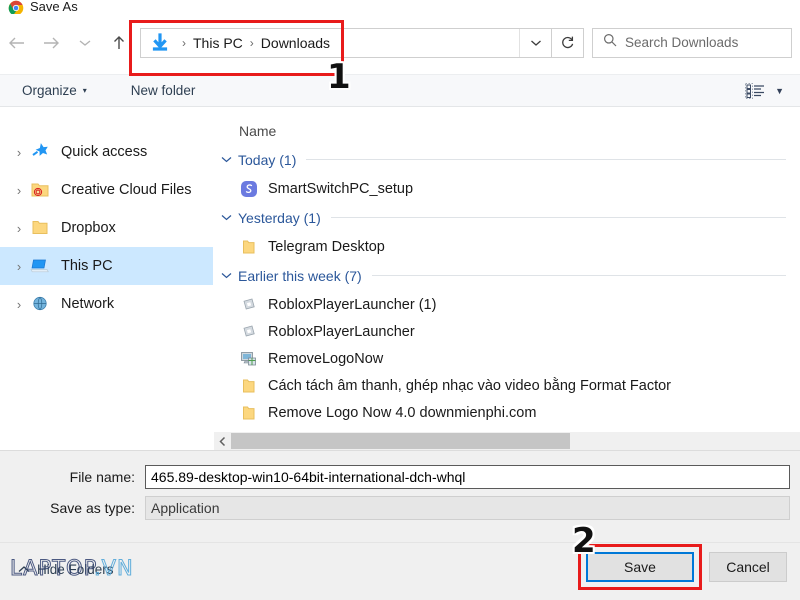 This screenshot has width=800, height=600. What do you see at coordinates (279, 217) in the screenshot?
I see `group-label-yesterday: Yesterday (1)` at bounding box center [279, 217].